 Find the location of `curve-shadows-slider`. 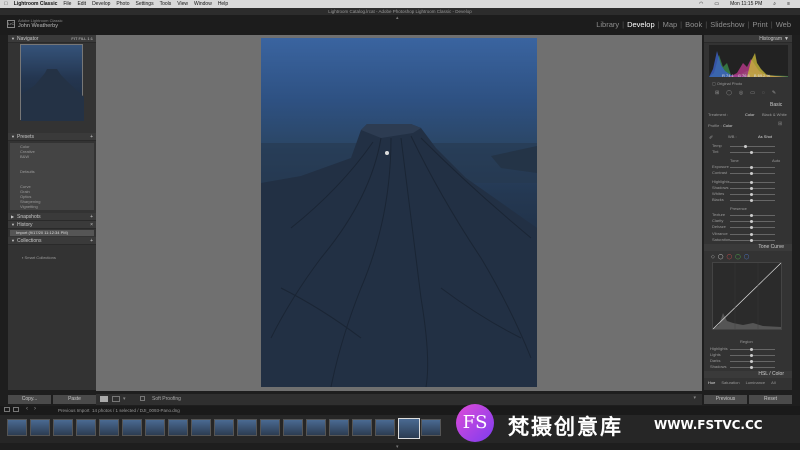

curve-shadows-slider is located at coordinates (752, 367).